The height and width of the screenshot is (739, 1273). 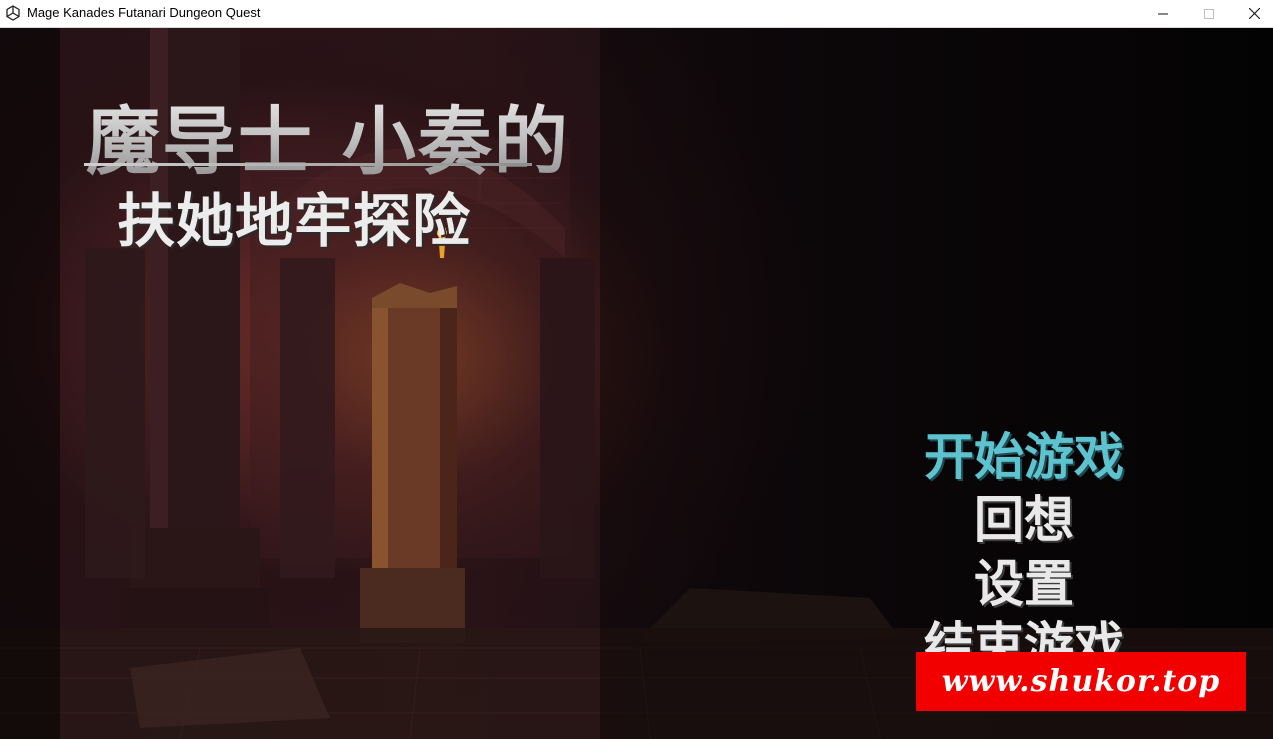 I want to click on menu-recollection: 回想, so click(x=1024, y=516).